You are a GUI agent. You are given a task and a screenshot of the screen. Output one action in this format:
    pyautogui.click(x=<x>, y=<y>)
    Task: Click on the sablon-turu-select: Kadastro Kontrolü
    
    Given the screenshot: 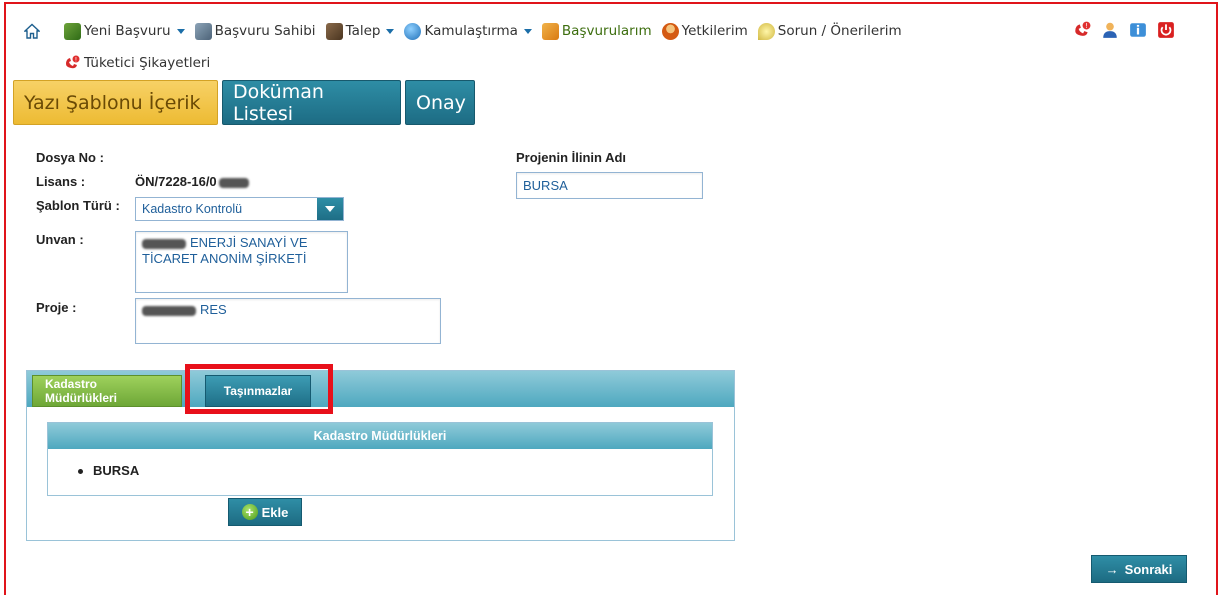 What is the action you would take?
    pyautogui.click(x=239, y=209)
    